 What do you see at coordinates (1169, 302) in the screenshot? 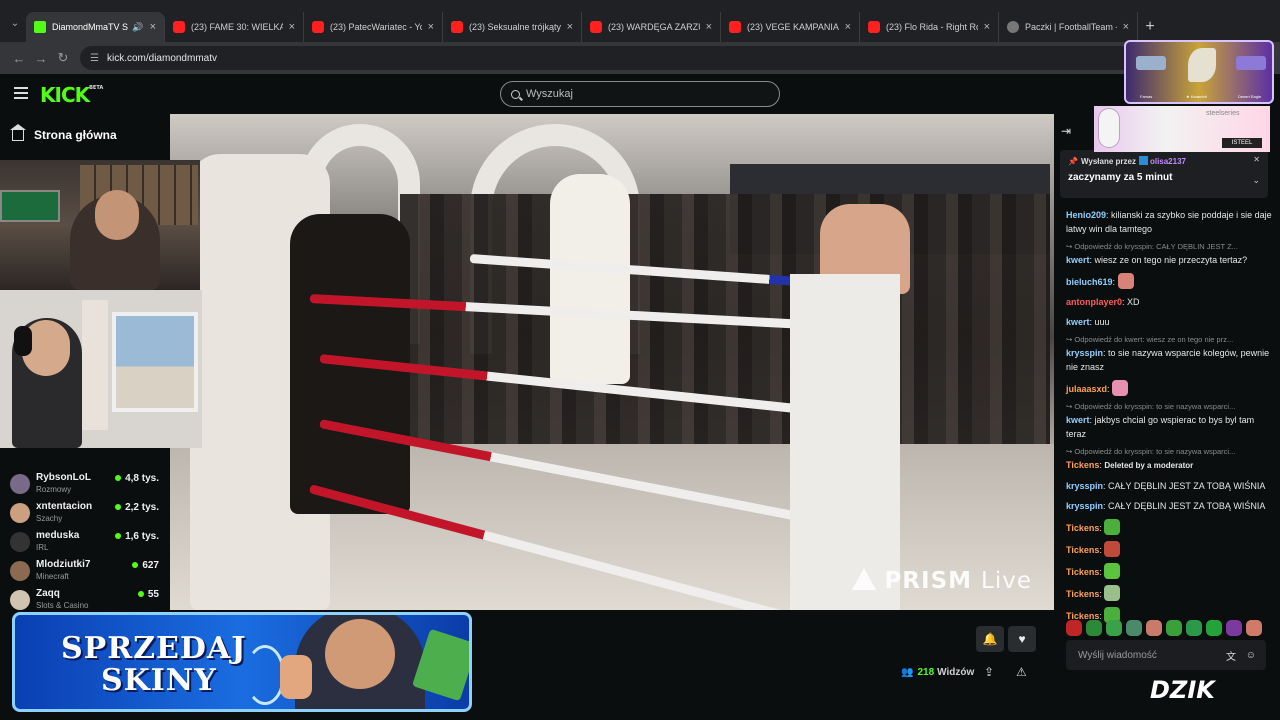
I see `chat-message: antonplayer0: XD` at bounding box center [1169, 302].